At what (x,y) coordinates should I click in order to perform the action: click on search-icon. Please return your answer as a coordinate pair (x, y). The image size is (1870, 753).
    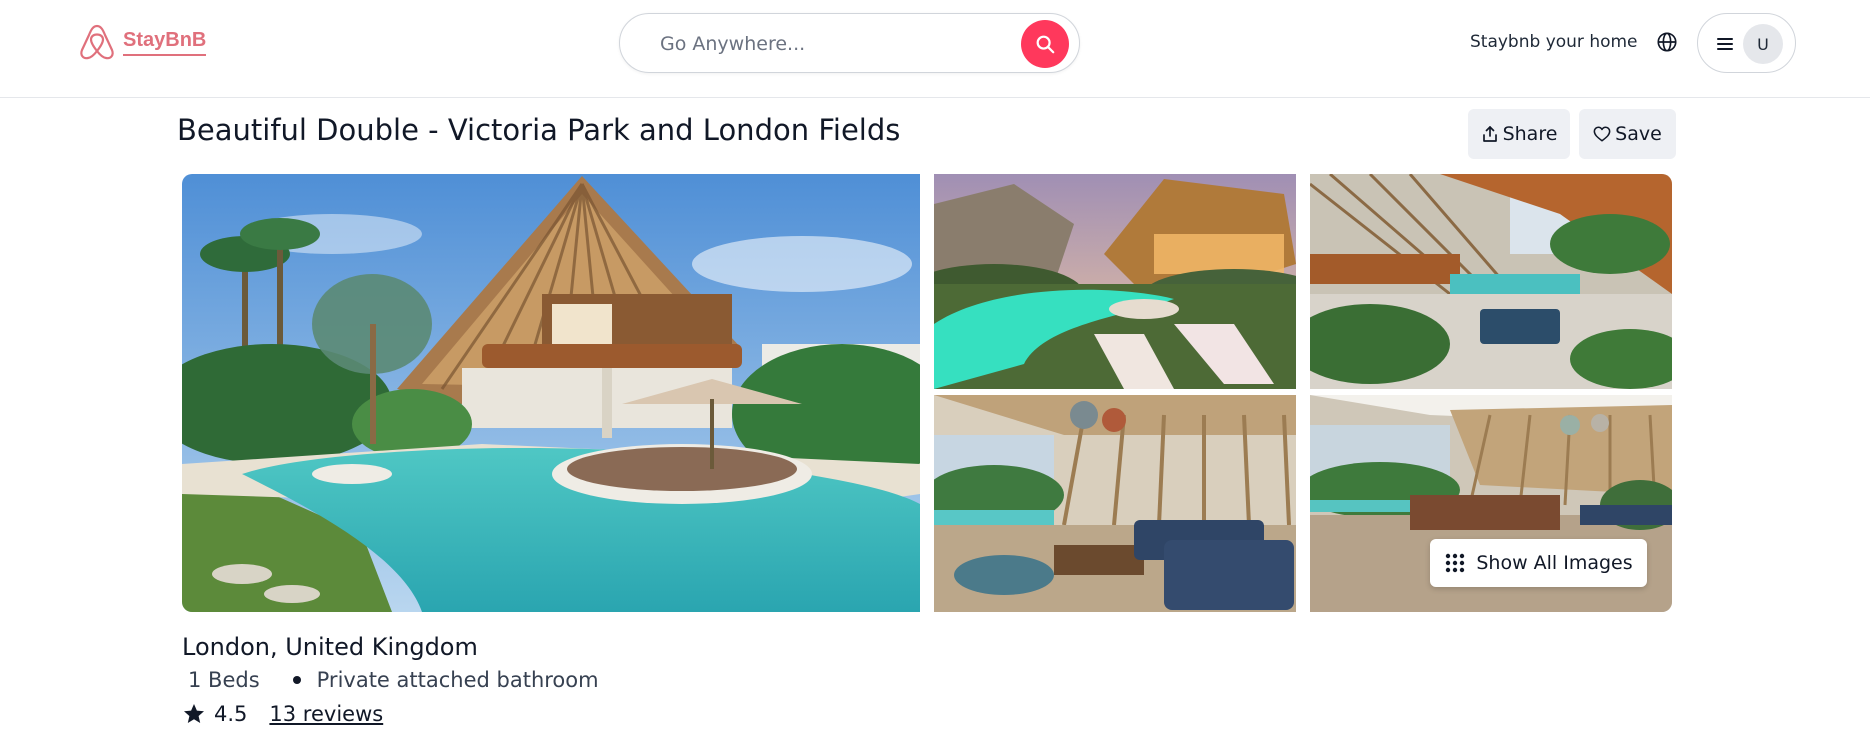
    Looking at the image, I should click on (1045, 44).